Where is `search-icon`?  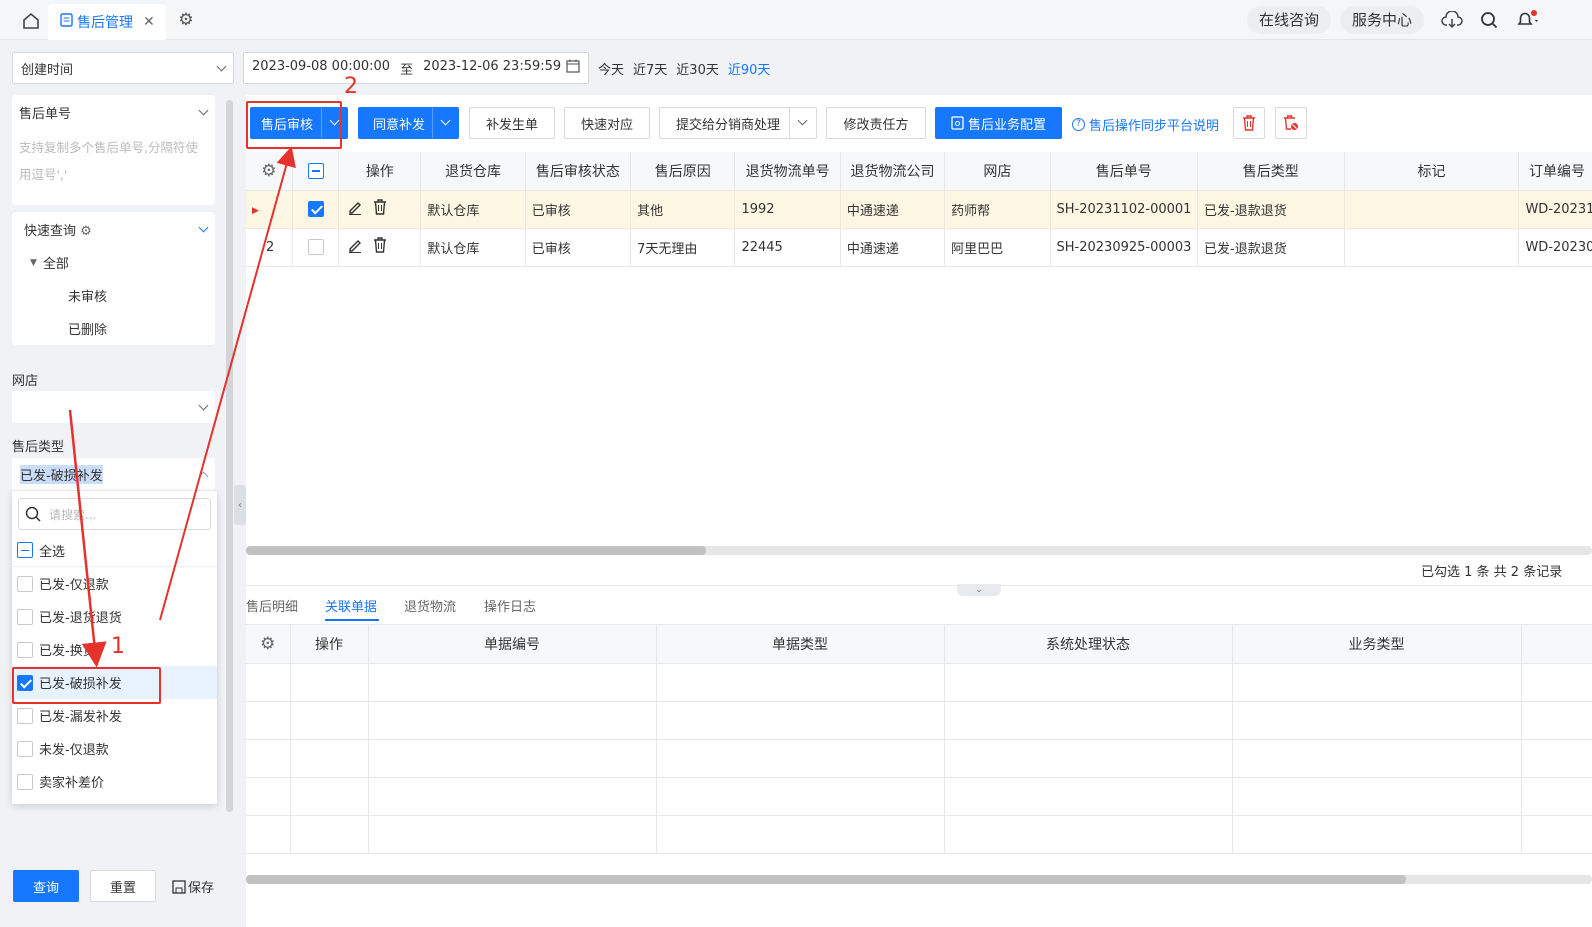 search-icon is located at coordinates (1489, 20).